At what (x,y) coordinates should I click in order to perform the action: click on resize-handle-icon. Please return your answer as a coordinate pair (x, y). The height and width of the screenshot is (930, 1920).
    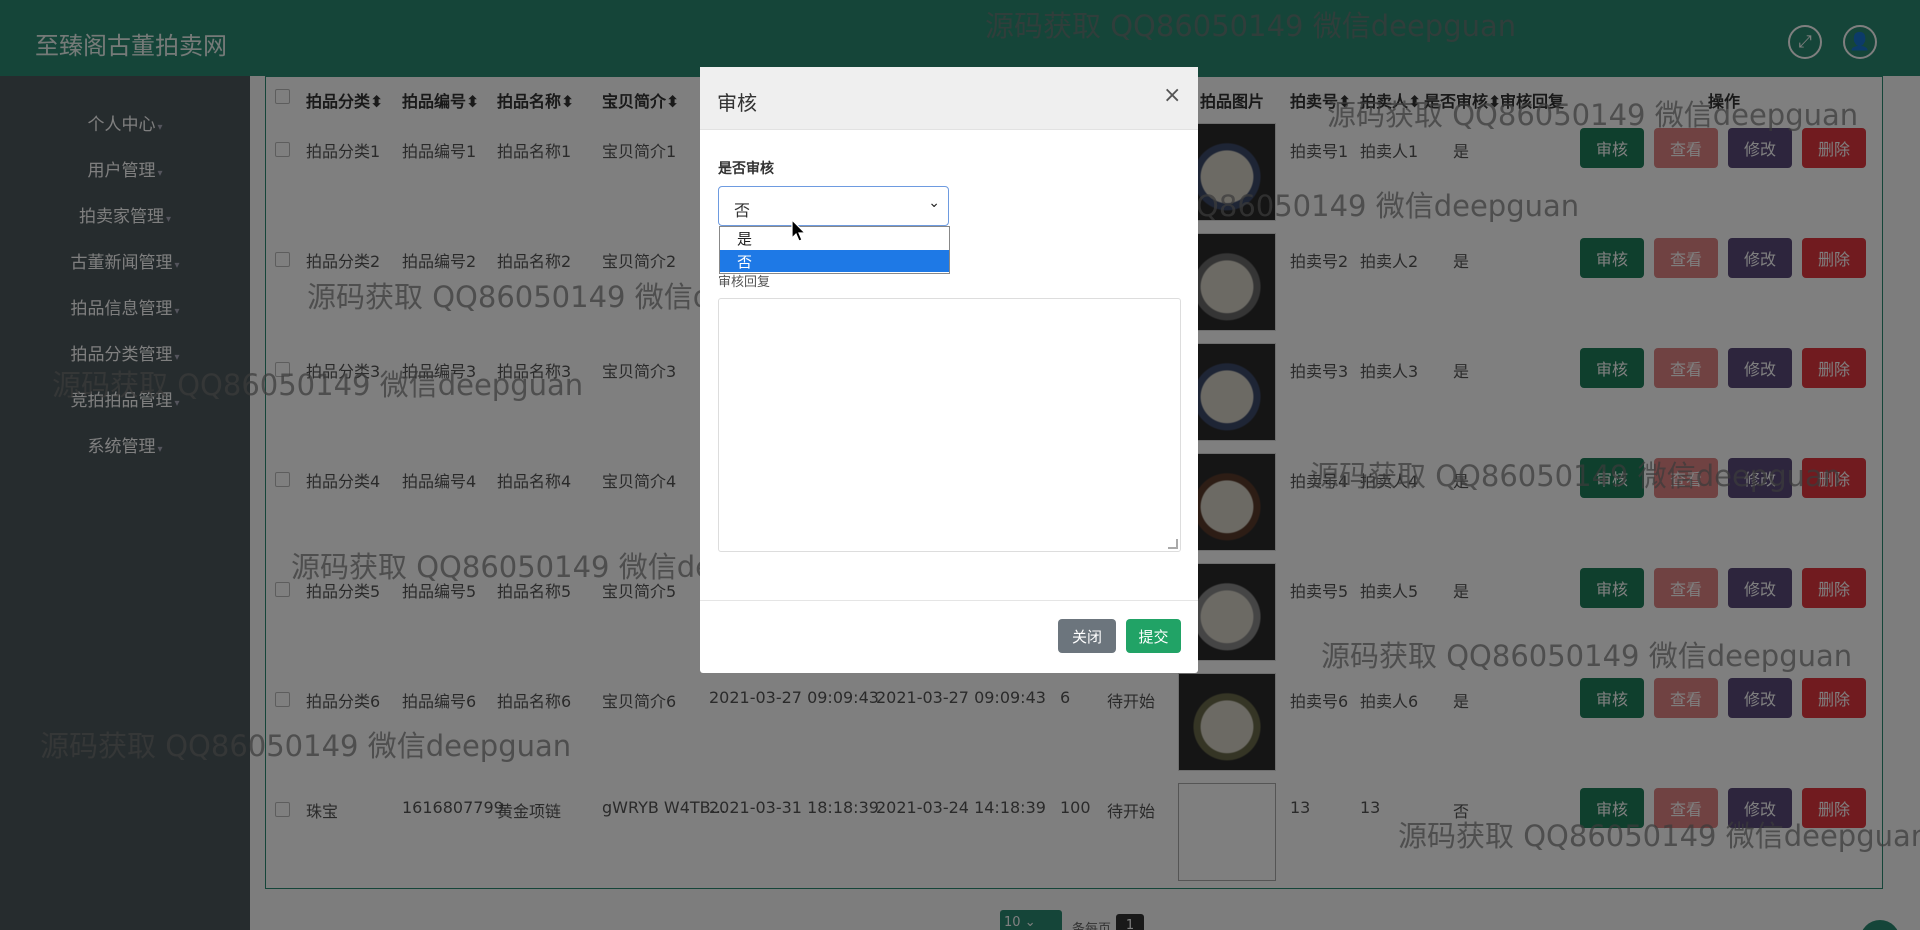
    Looking at the image, I should click on (1173, 544).